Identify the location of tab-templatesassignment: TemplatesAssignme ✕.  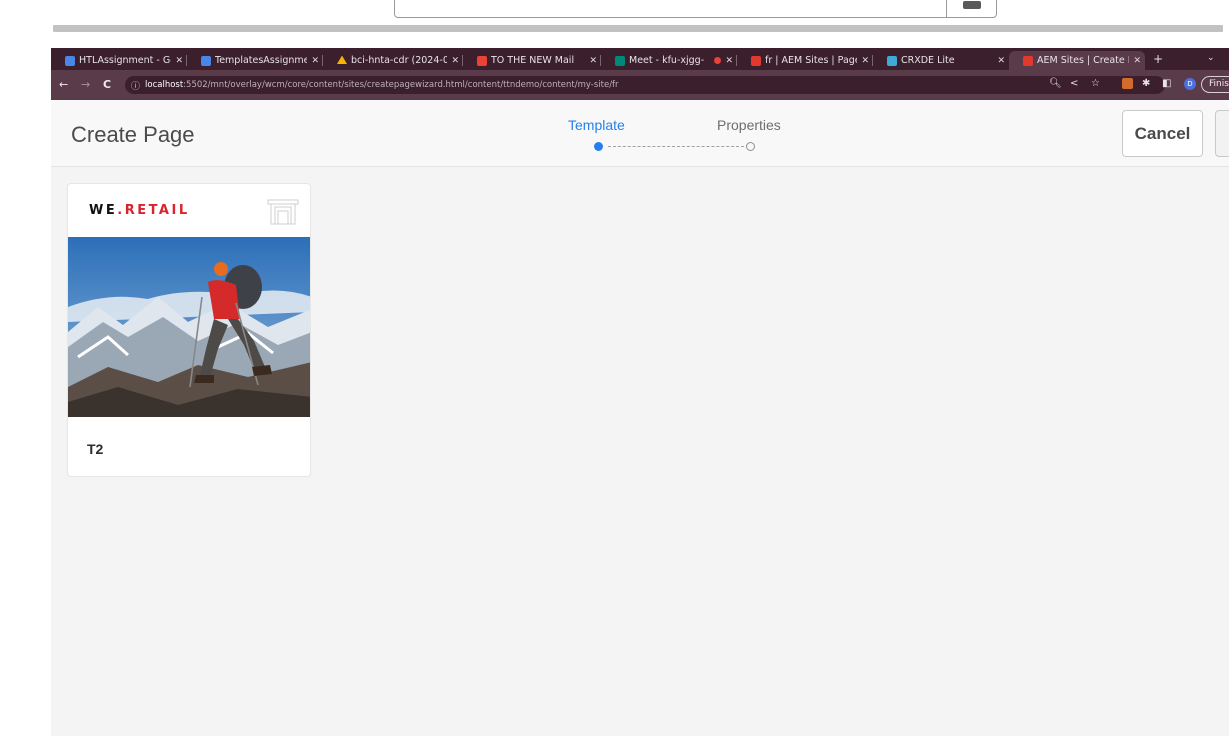
(255, 60).